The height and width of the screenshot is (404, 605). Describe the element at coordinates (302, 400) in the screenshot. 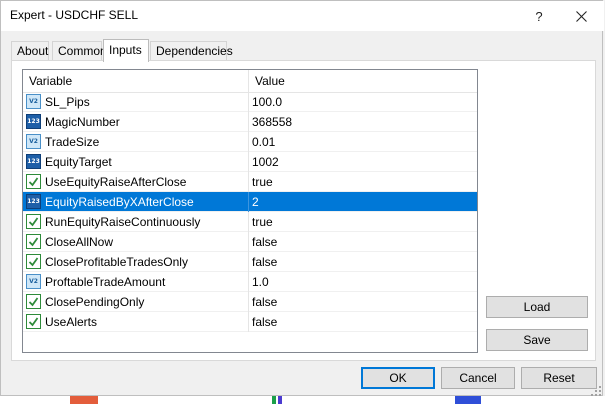

I see `background-chart-strip` at that location.